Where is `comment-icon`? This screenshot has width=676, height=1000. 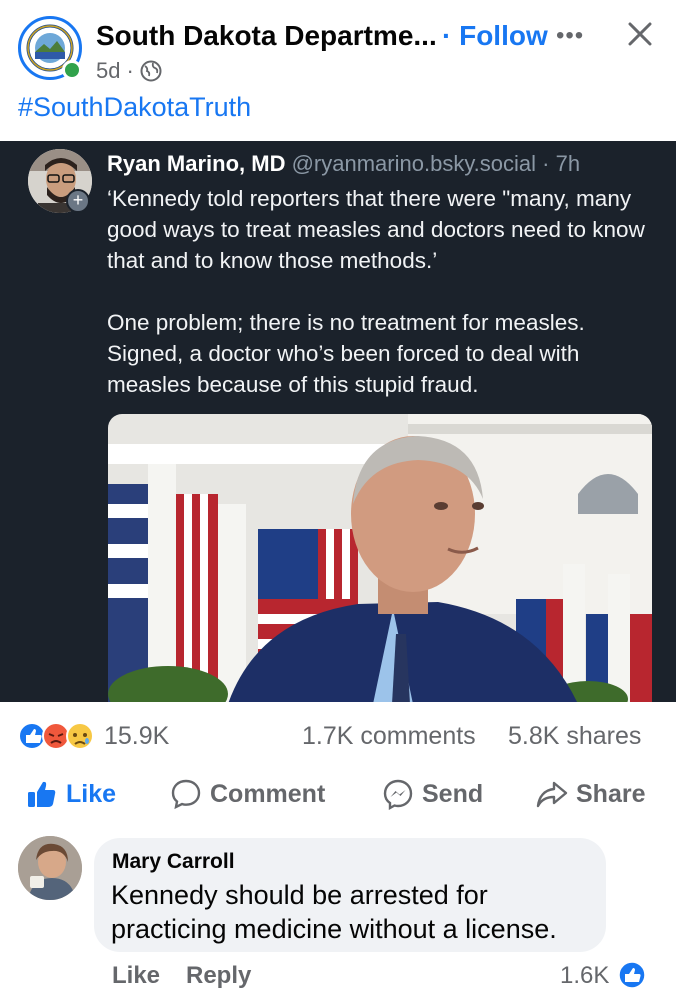
comment-icon is located at coordinates (186, 794).